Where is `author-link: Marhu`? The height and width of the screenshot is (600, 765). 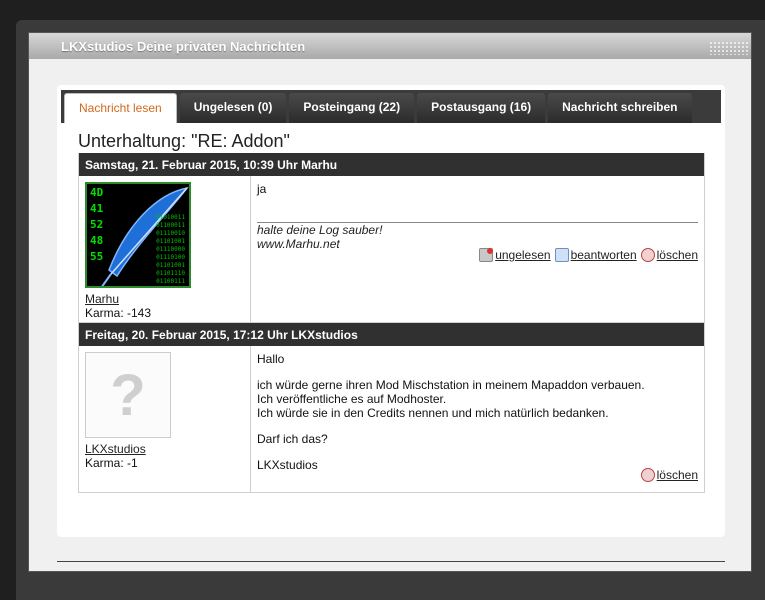
author-link: Marhu is located at coordinates (167, 299).